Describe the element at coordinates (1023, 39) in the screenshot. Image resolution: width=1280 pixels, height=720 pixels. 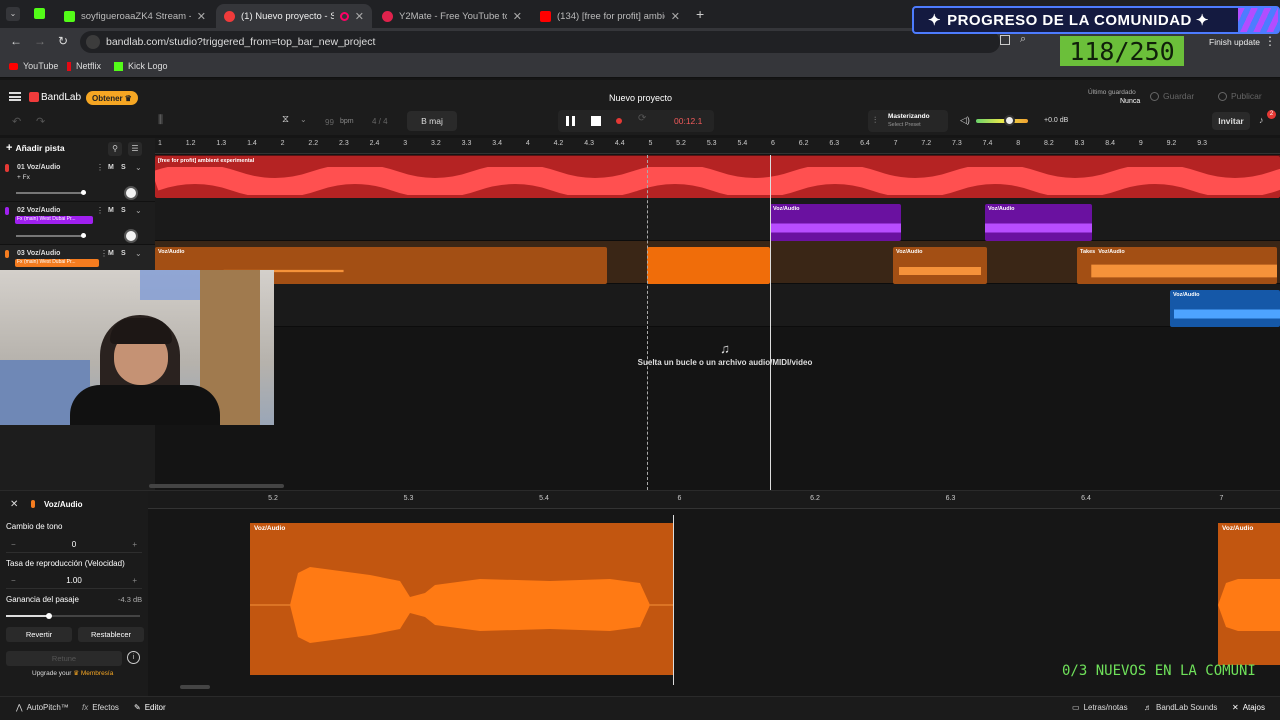
I see `zoom-icon: ⌕` at that location.